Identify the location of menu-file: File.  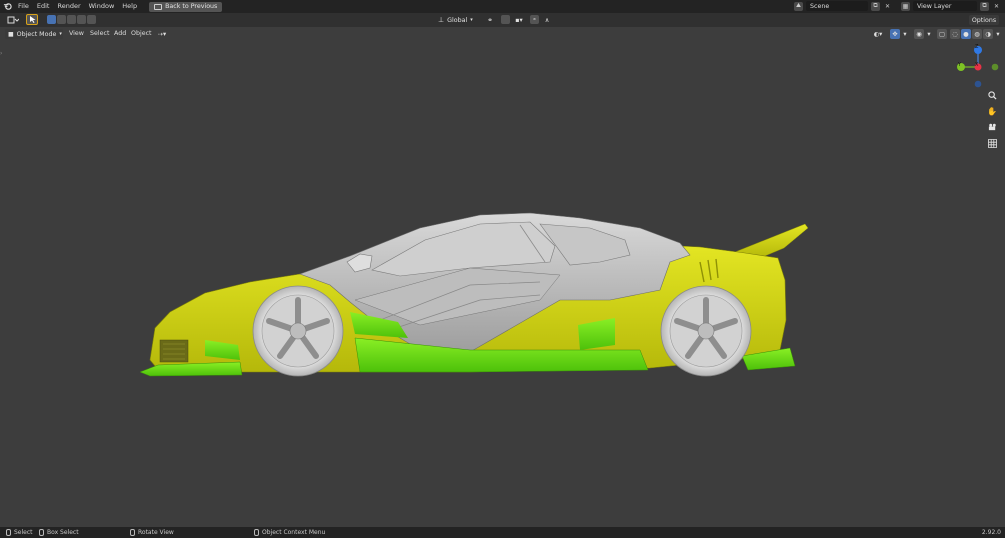
(23, 6).